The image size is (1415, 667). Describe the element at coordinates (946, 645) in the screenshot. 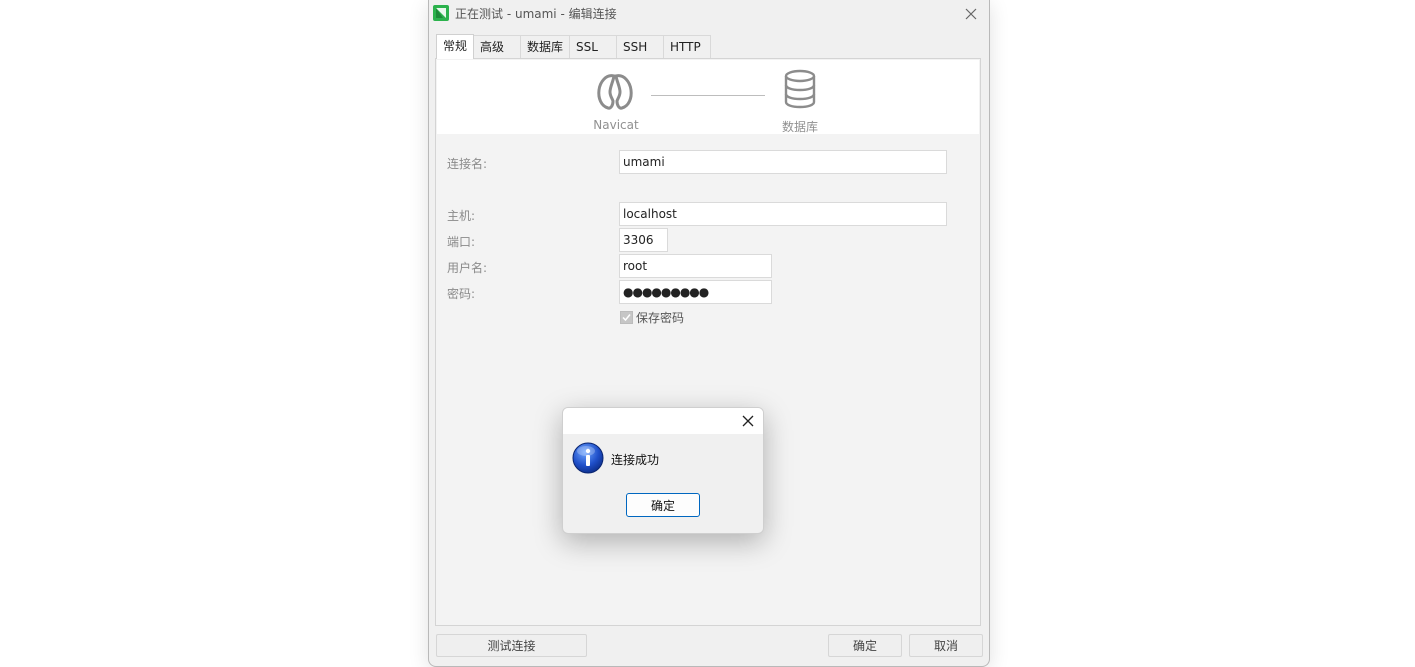

I see `cancel-button: 取消` at that location.